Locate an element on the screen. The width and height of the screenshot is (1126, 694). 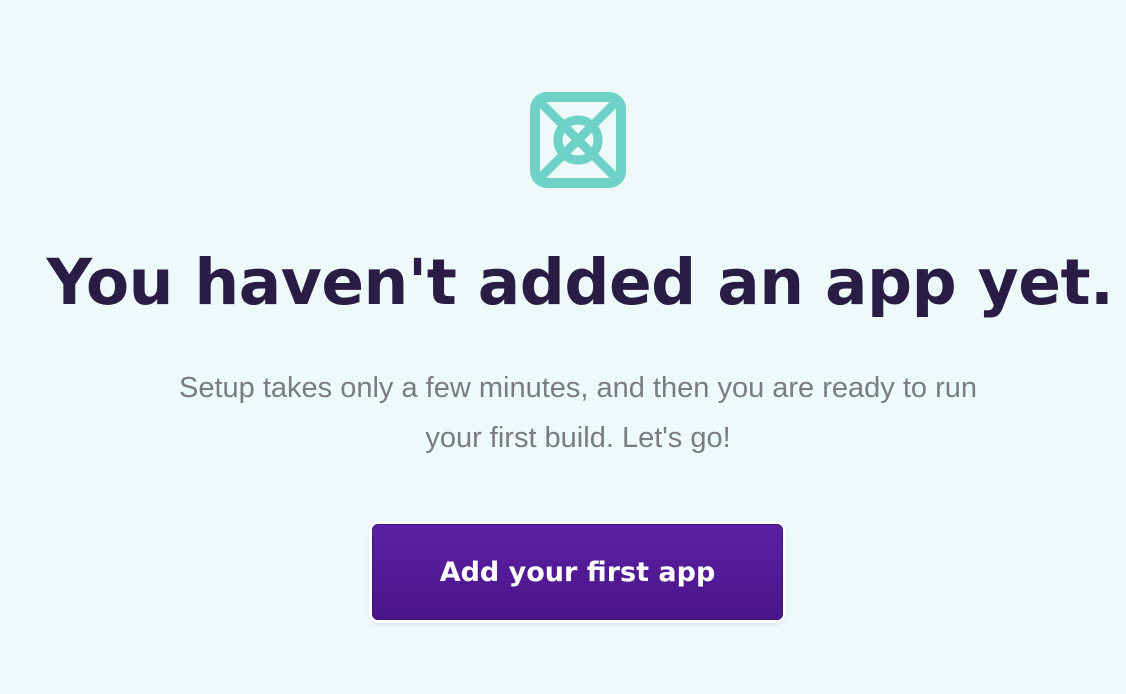
add-first-app-button: Add your first app is located at coordinates (577, 572).